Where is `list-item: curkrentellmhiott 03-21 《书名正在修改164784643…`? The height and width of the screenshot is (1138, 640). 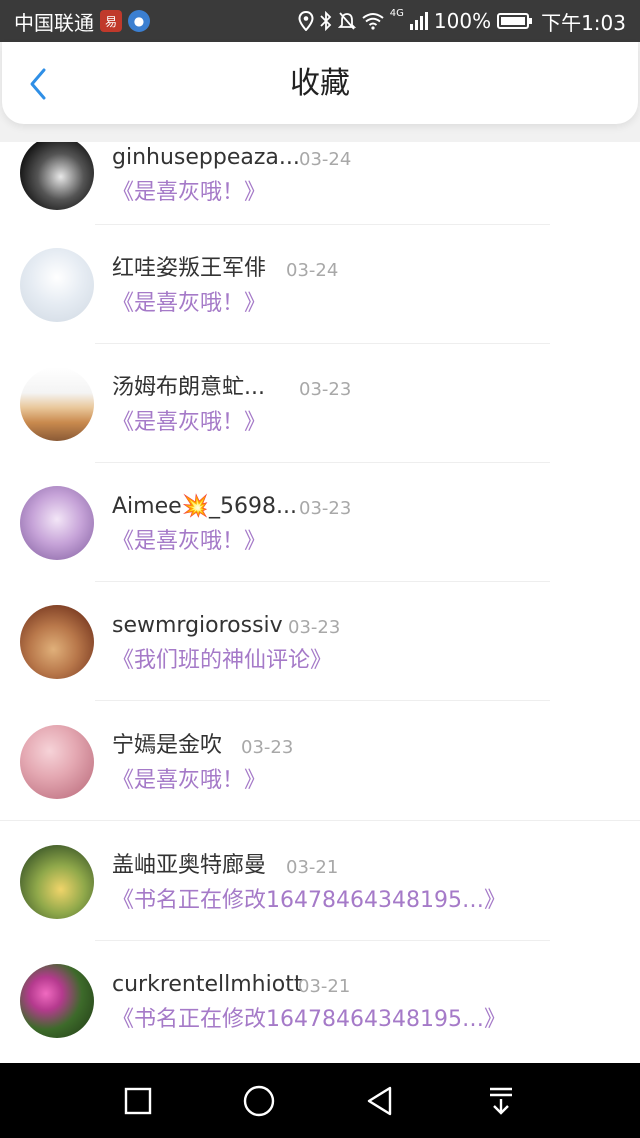
list-item: curkrentellmhiott 03-21 《书名正在修改164784643… is located at coordinates (320, 1000).